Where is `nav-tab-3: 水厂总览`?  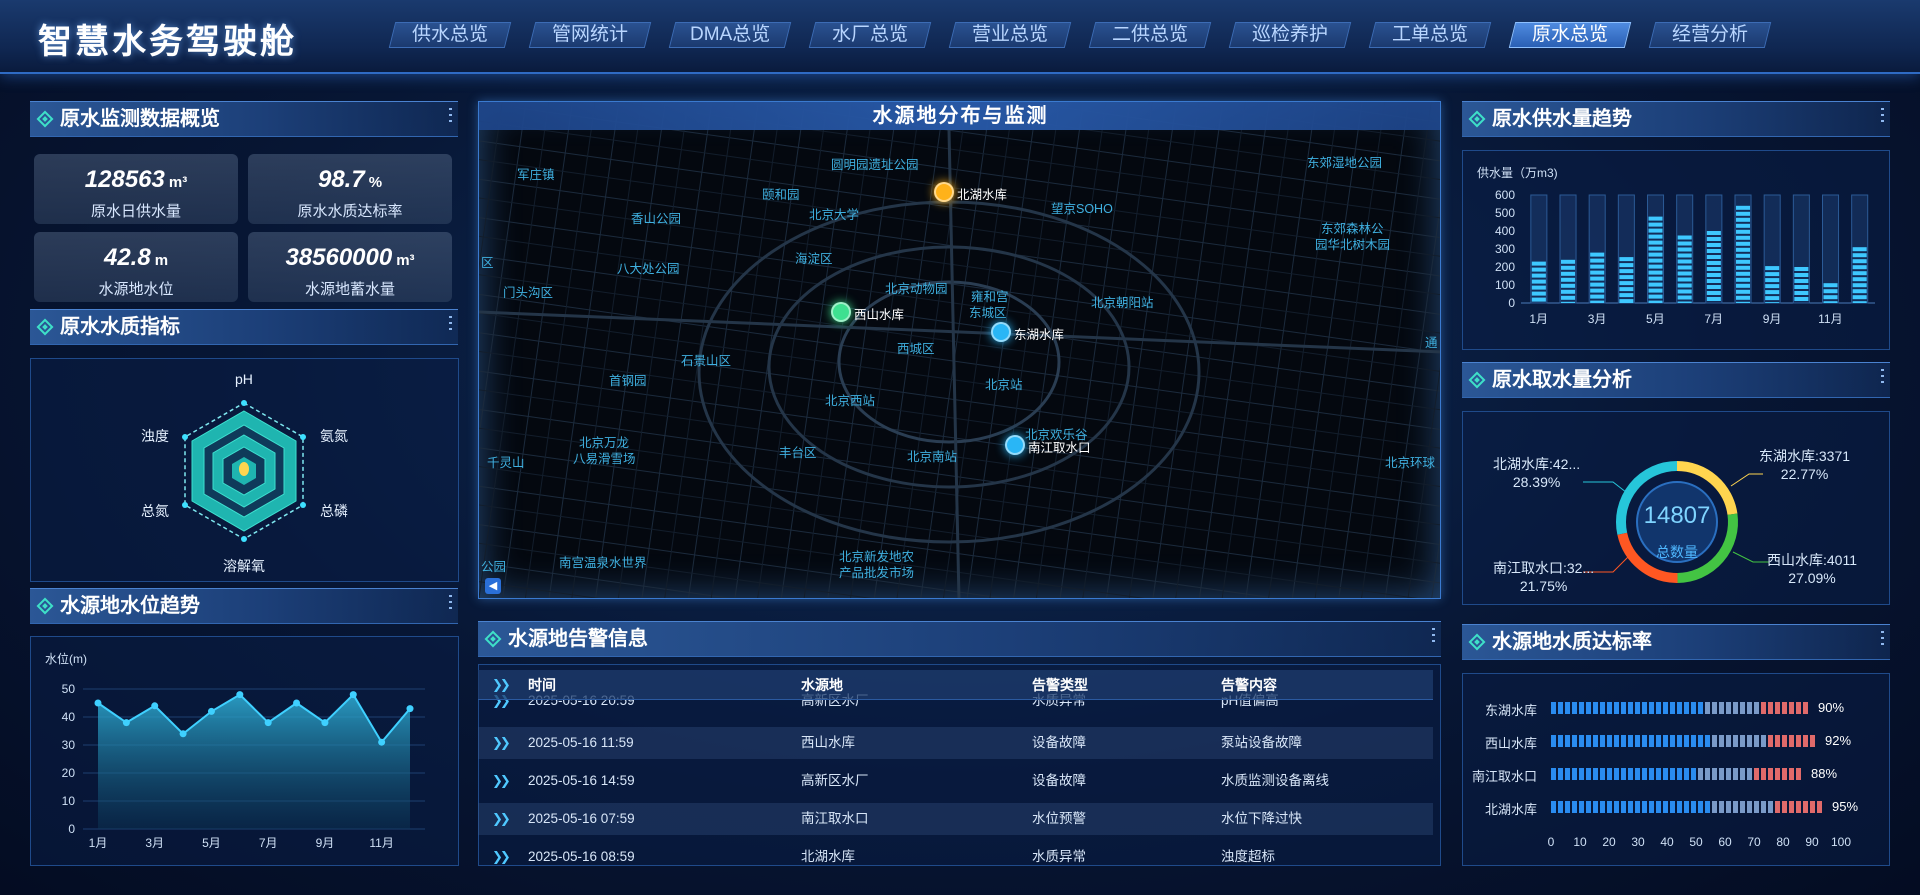 nav-tab-3: 水厂总览 is located at coordinates (870, 35).